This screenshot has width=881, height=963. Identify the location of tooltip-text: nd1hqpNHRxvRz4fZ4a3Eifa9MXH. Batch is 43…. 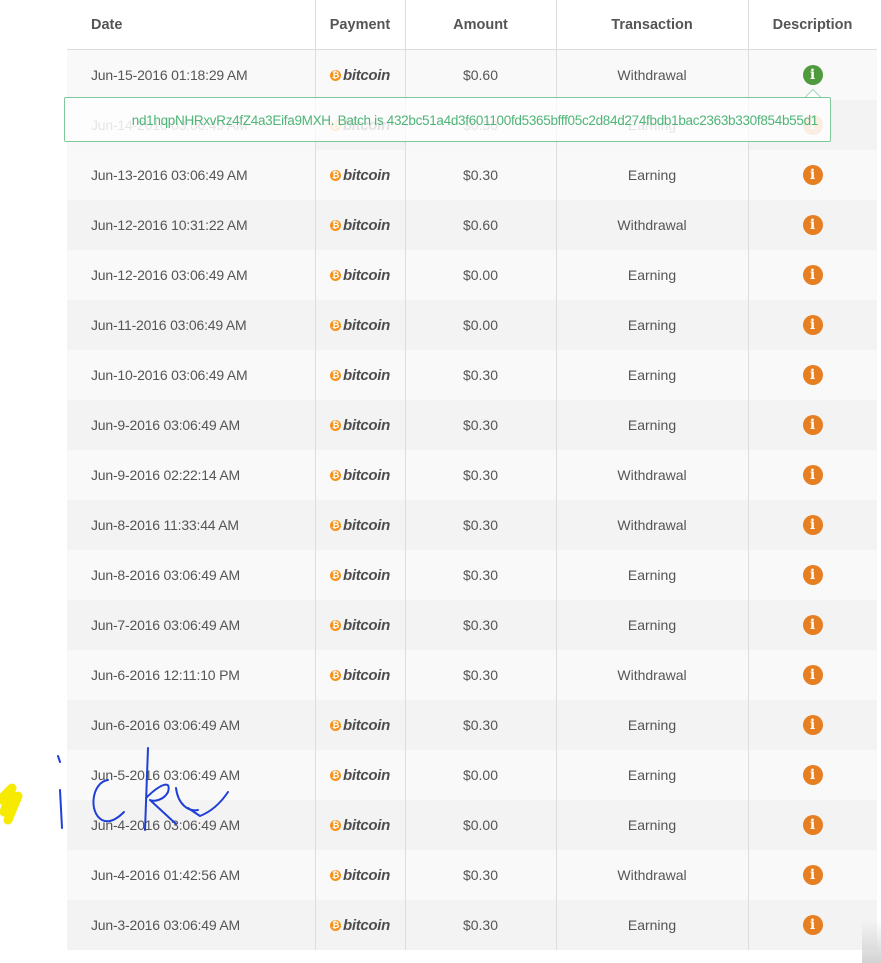
(475, 120).